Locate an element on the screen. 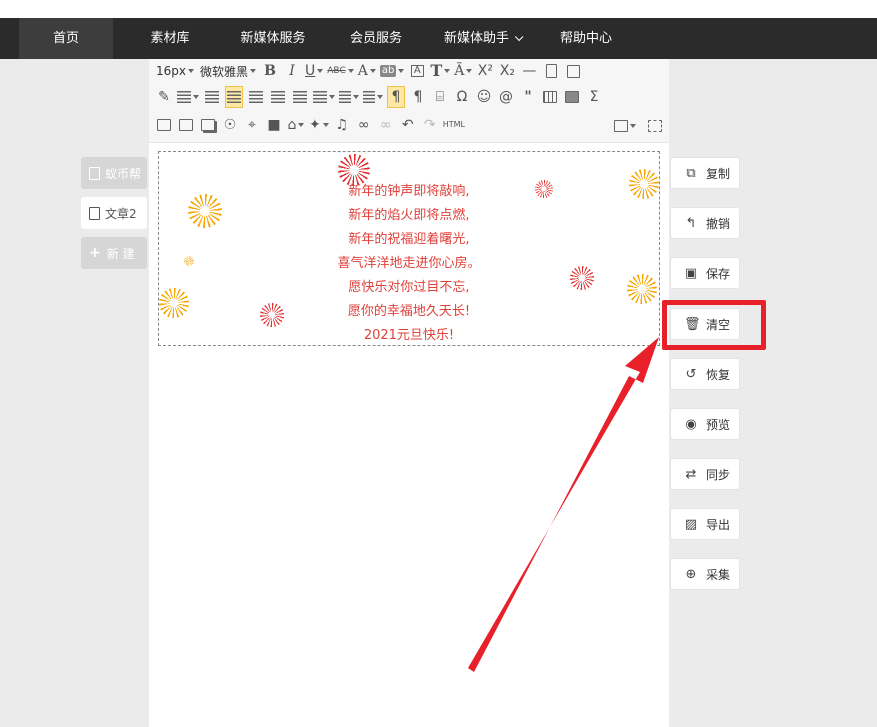 The height and width of the screenshot is (727, 877). line-height-button is located at coordinates (324, 97).